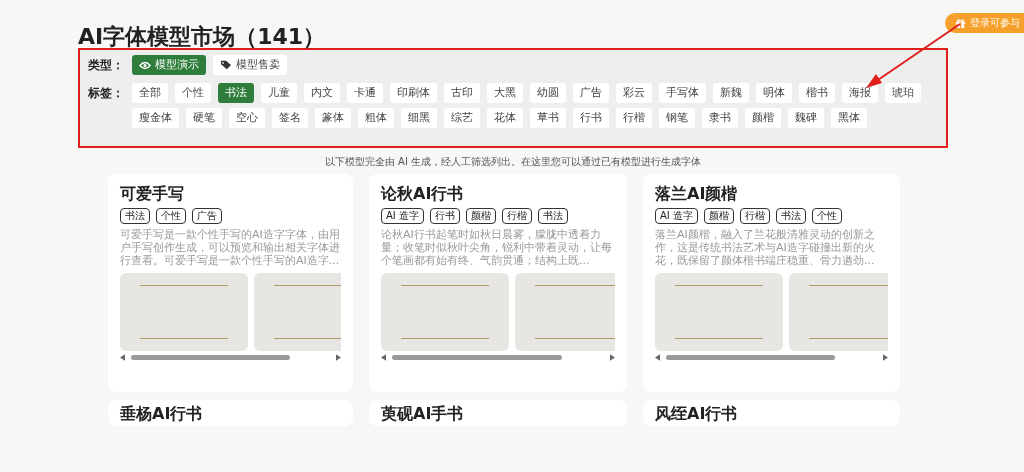 Image resolution: width=1024 pixels, height=472 pixels. Describe the element at coordinates (806, 118) in the screenshot. I see `tag-filter: 魏碑` at that location.